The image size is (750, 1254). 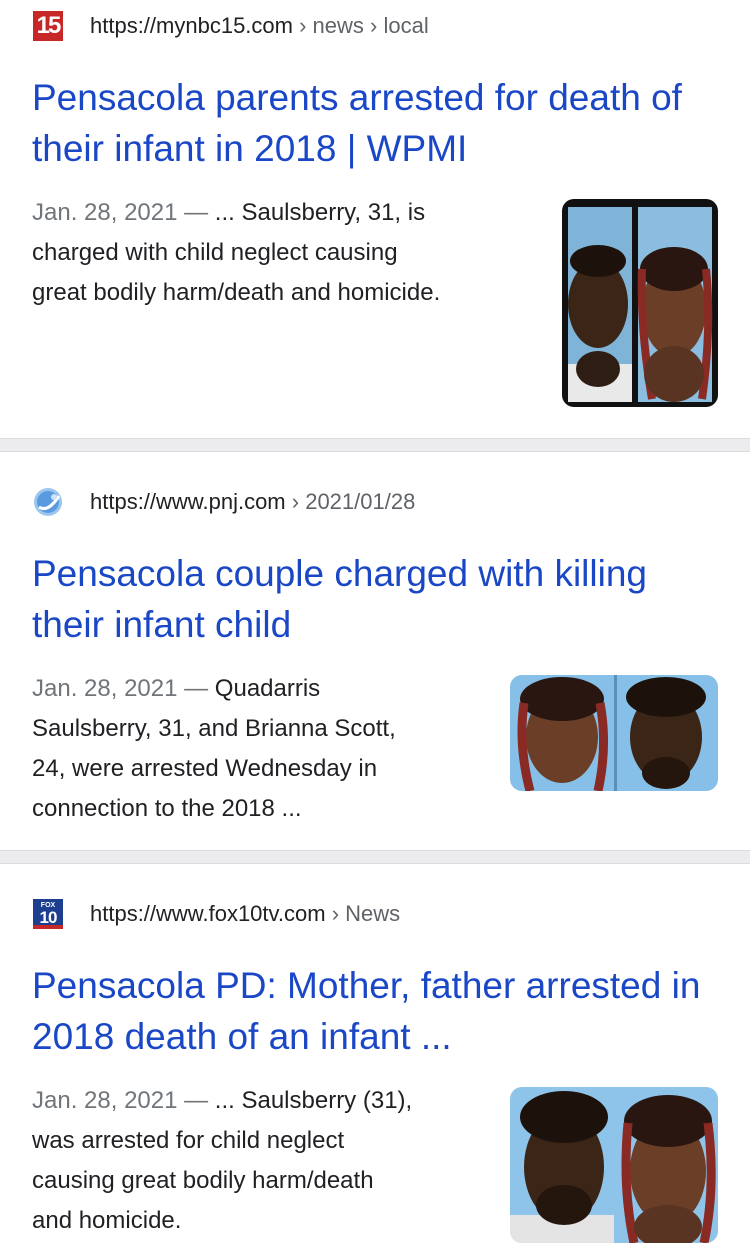 I want to click on result-source-row: https://www.pnj.com › 2021/01/28, so click(x=223, y=502).